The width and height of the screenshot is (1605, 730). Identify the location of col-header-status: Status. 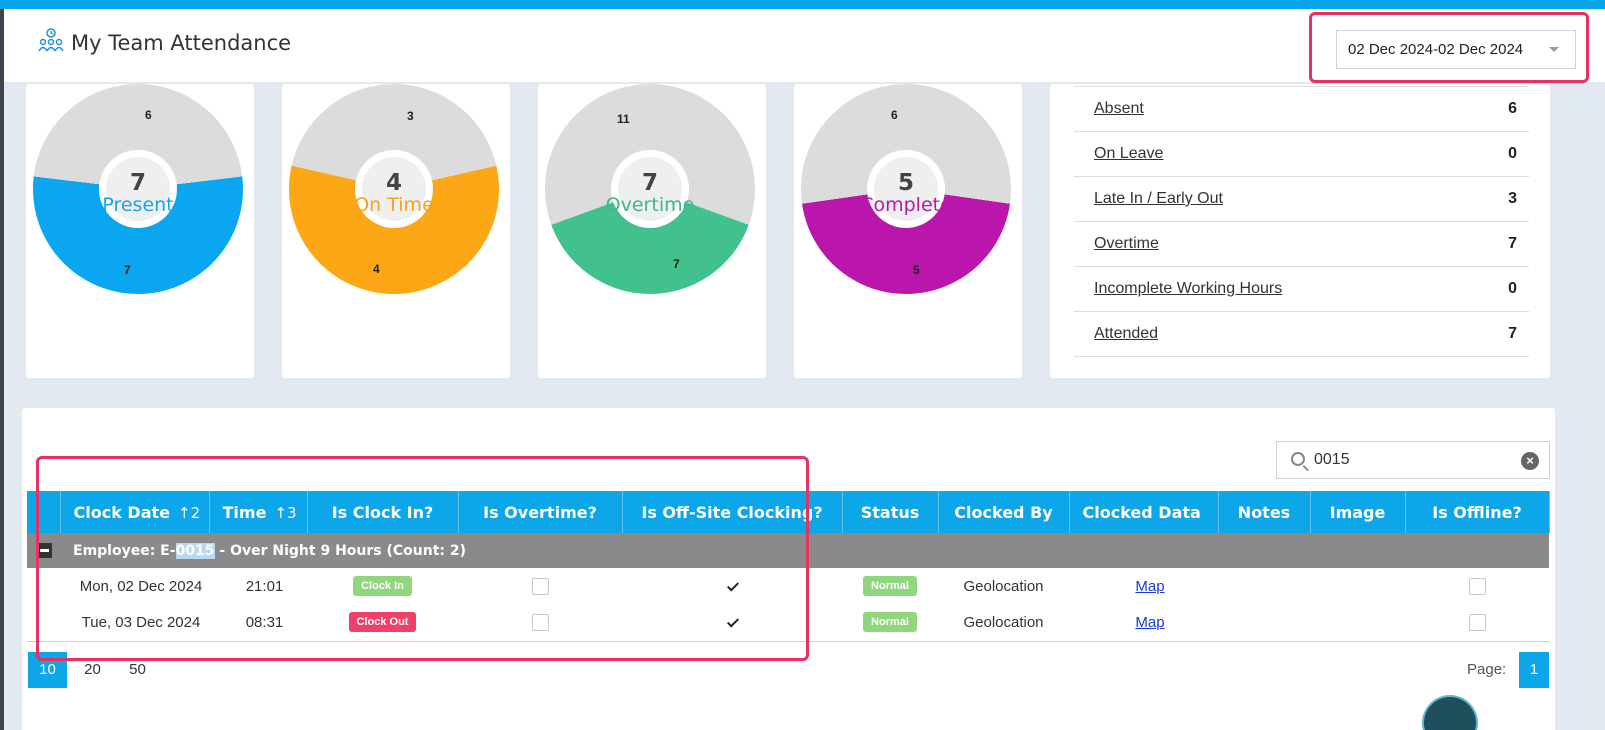
(890, 512).